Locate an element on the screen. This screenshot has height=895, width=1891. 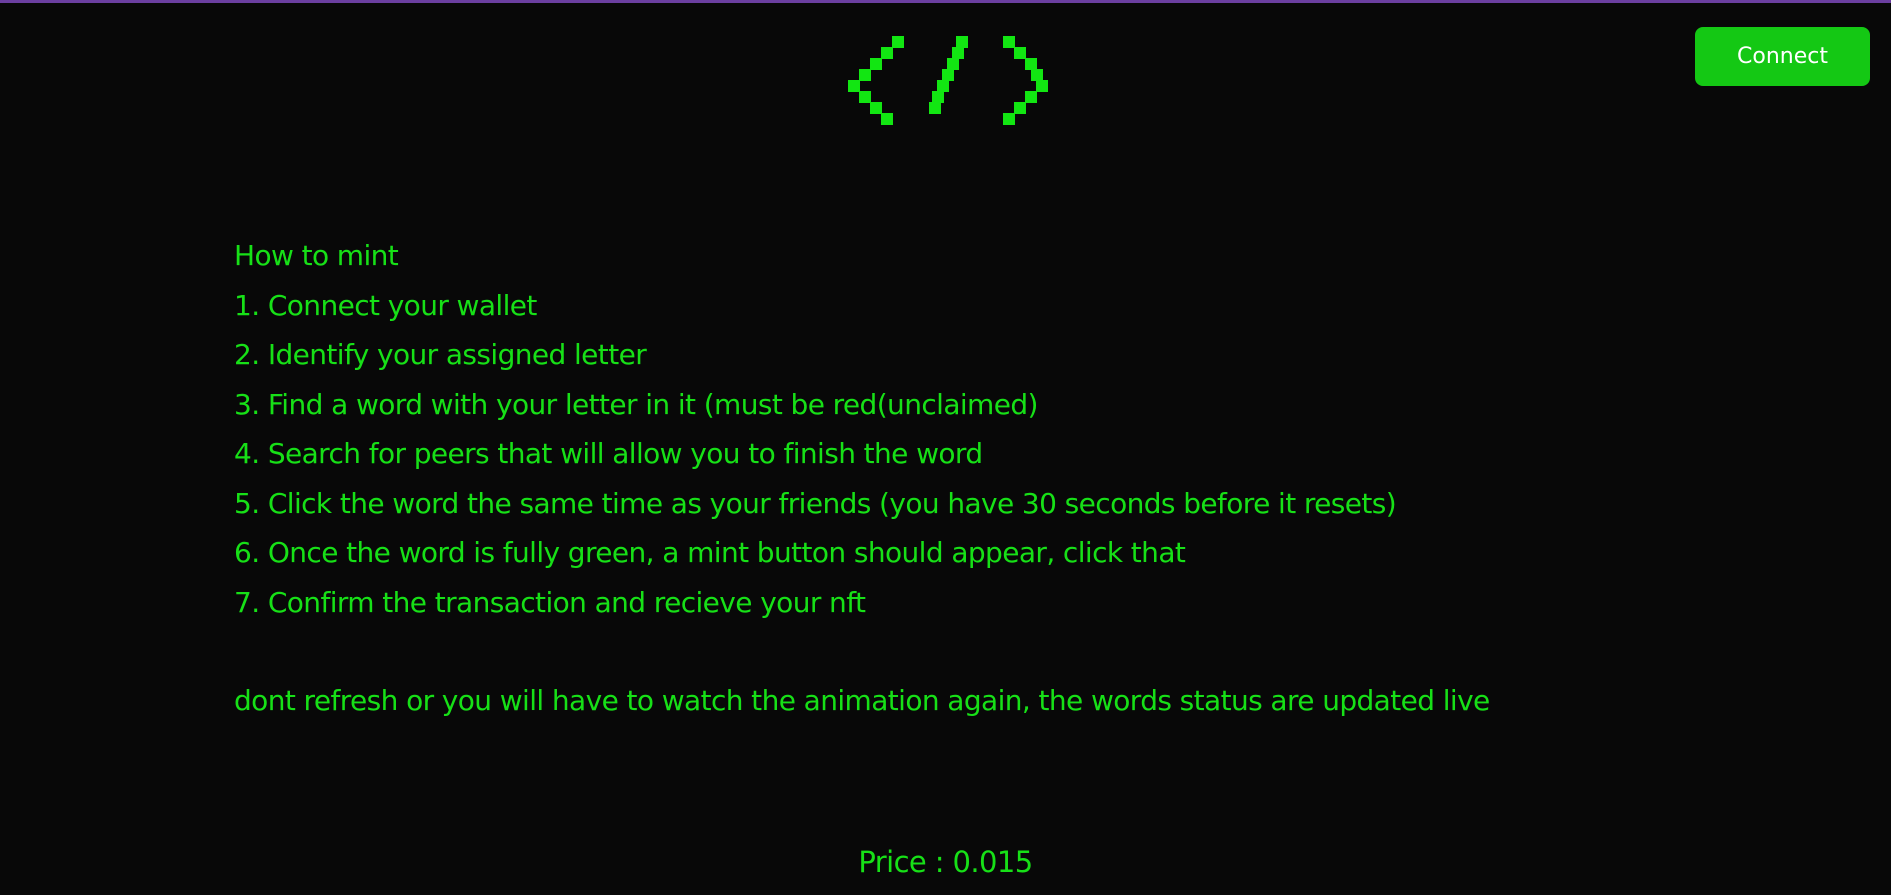
instruction-step: 2. Identify your assigned letter is located at coordinates (440, 354).